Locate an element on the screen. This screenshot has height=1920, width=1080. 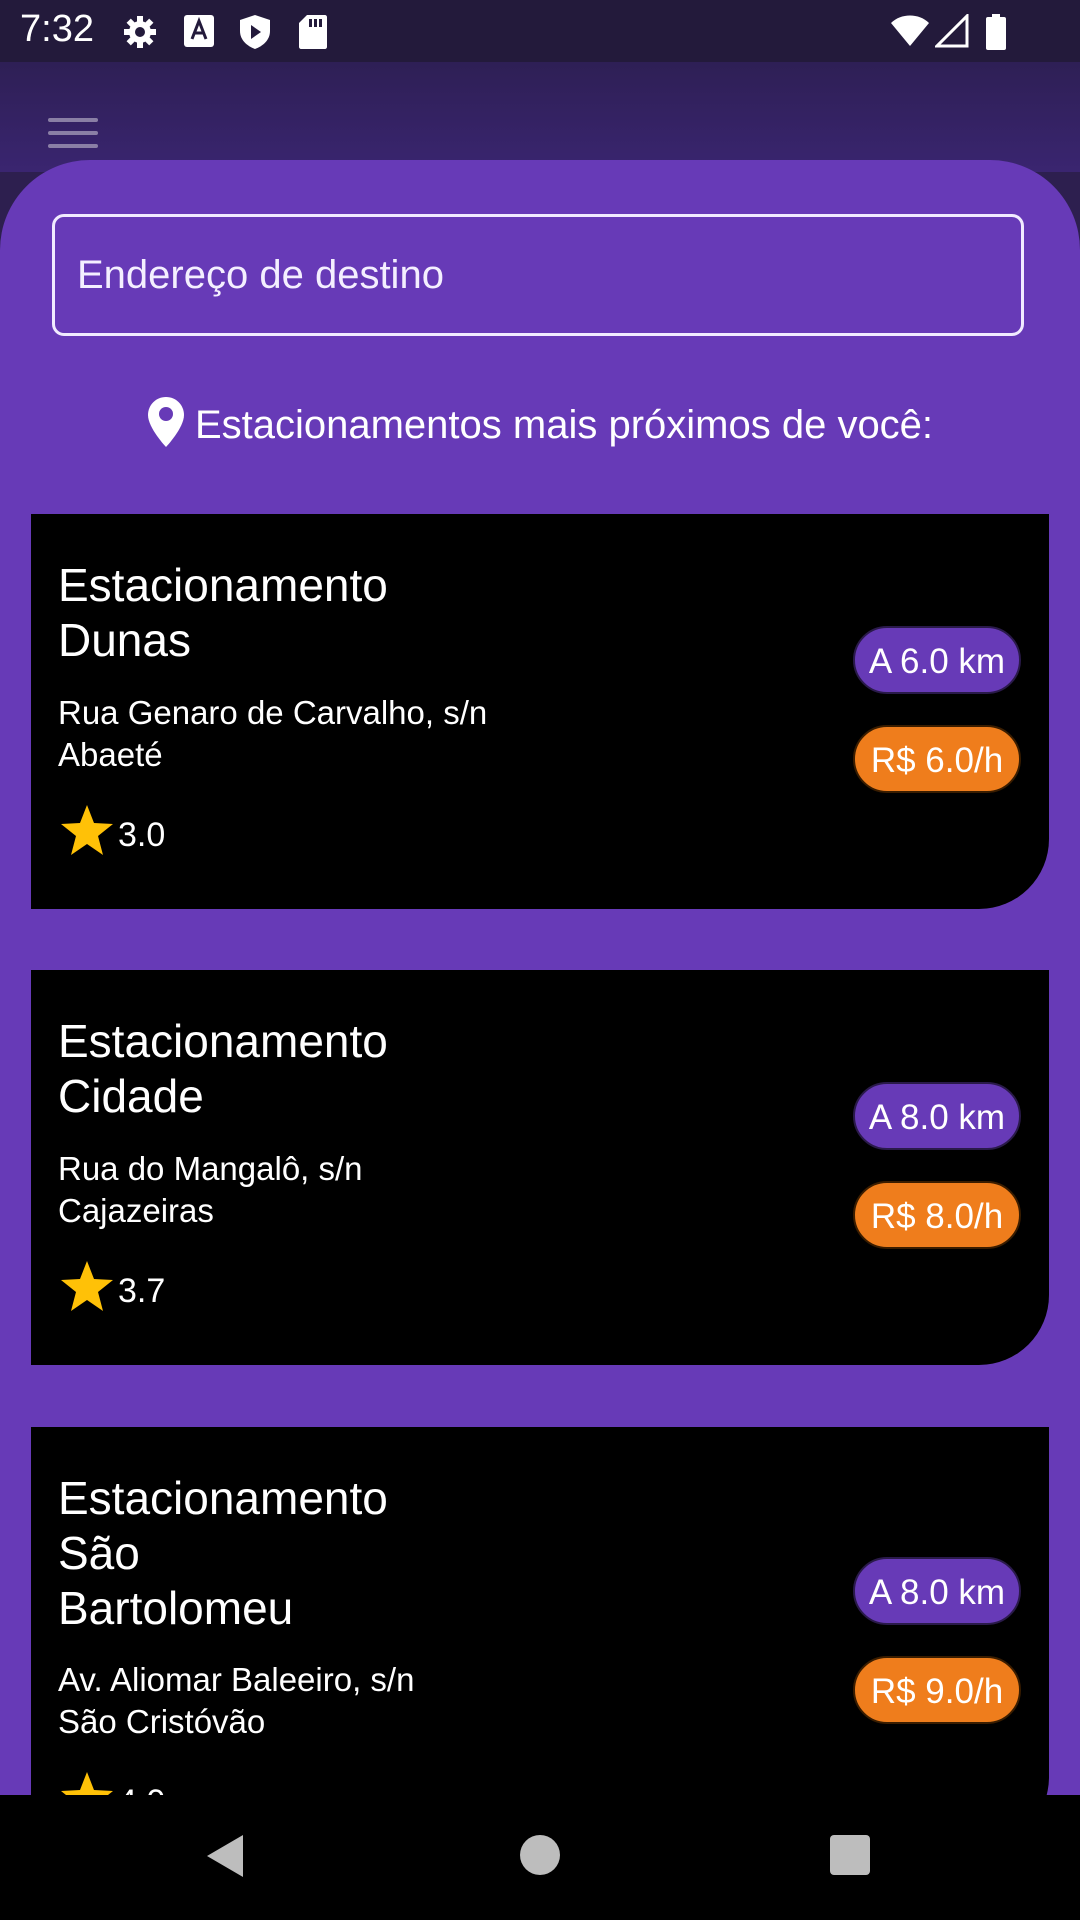
parking-rating: 4.0 is located at coordinates (112, 1783).